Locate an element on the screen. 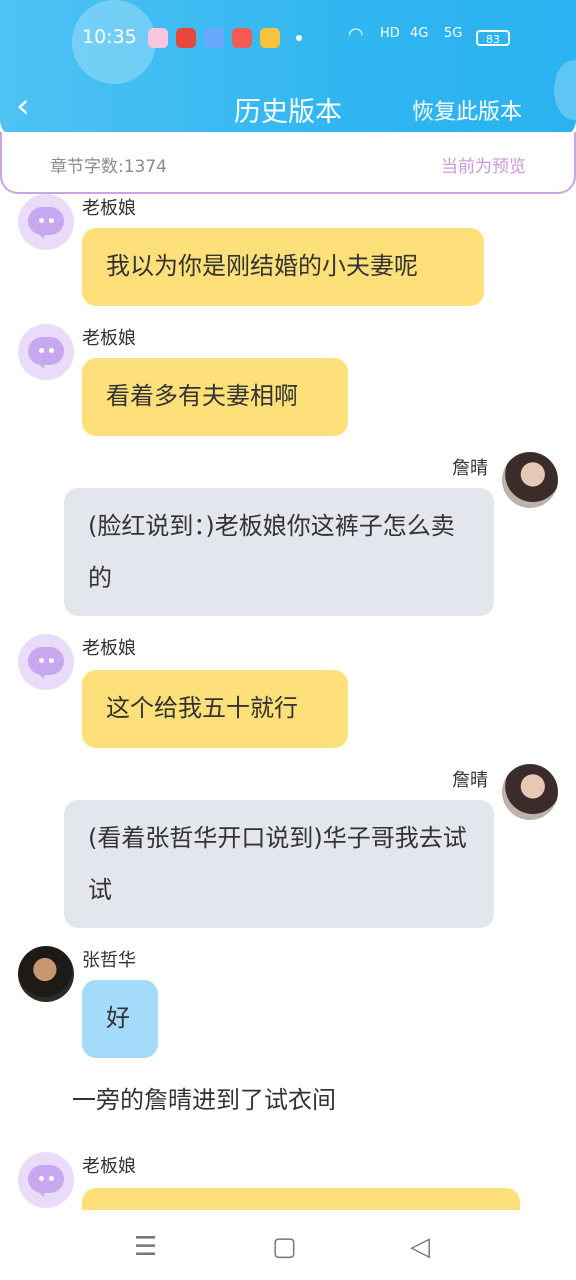  chat-bubble: (脸红说到：)老板娘你这裤子怎么卖的 is located at coordinates (279, 552).